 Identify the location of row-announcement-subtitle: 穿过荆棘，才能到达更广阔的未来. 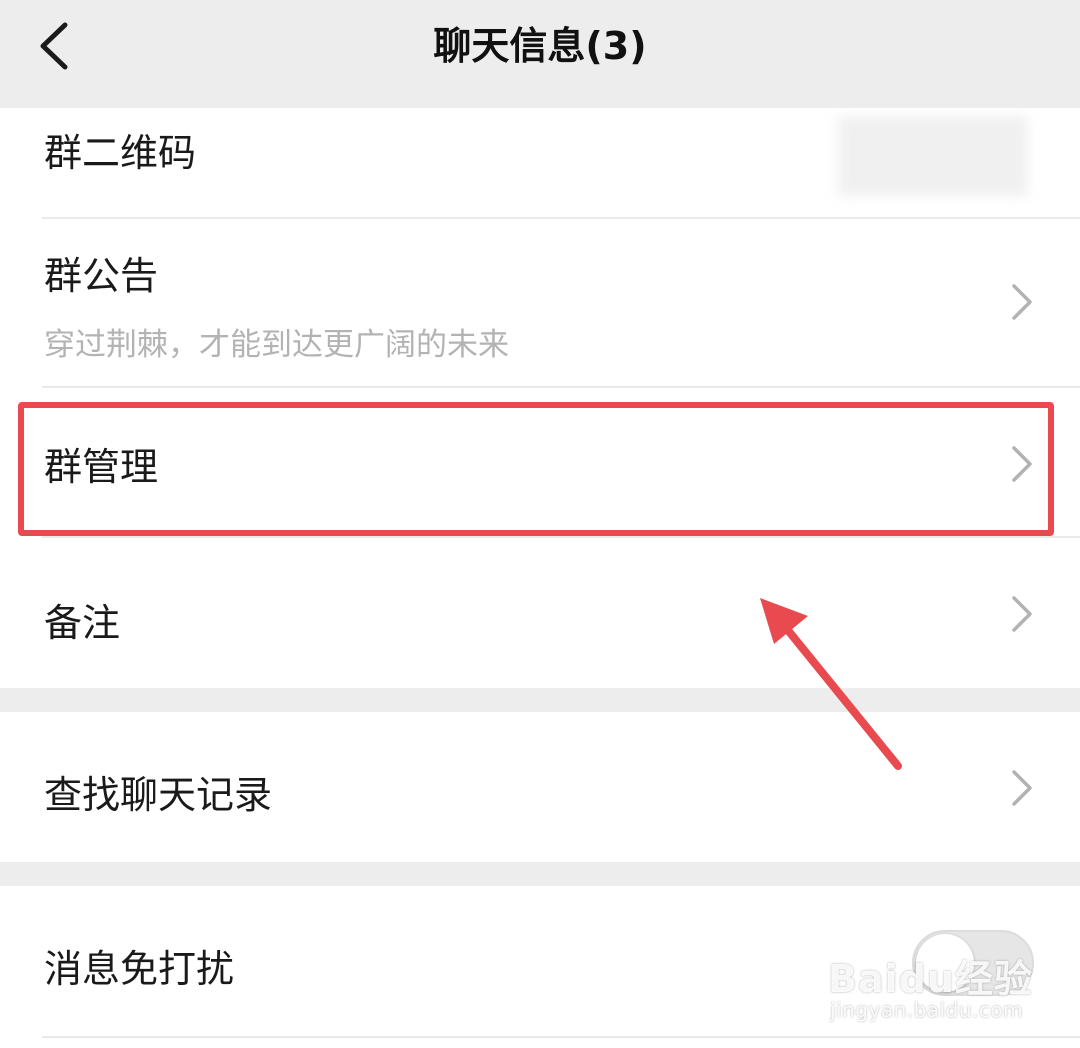
(276, 345).